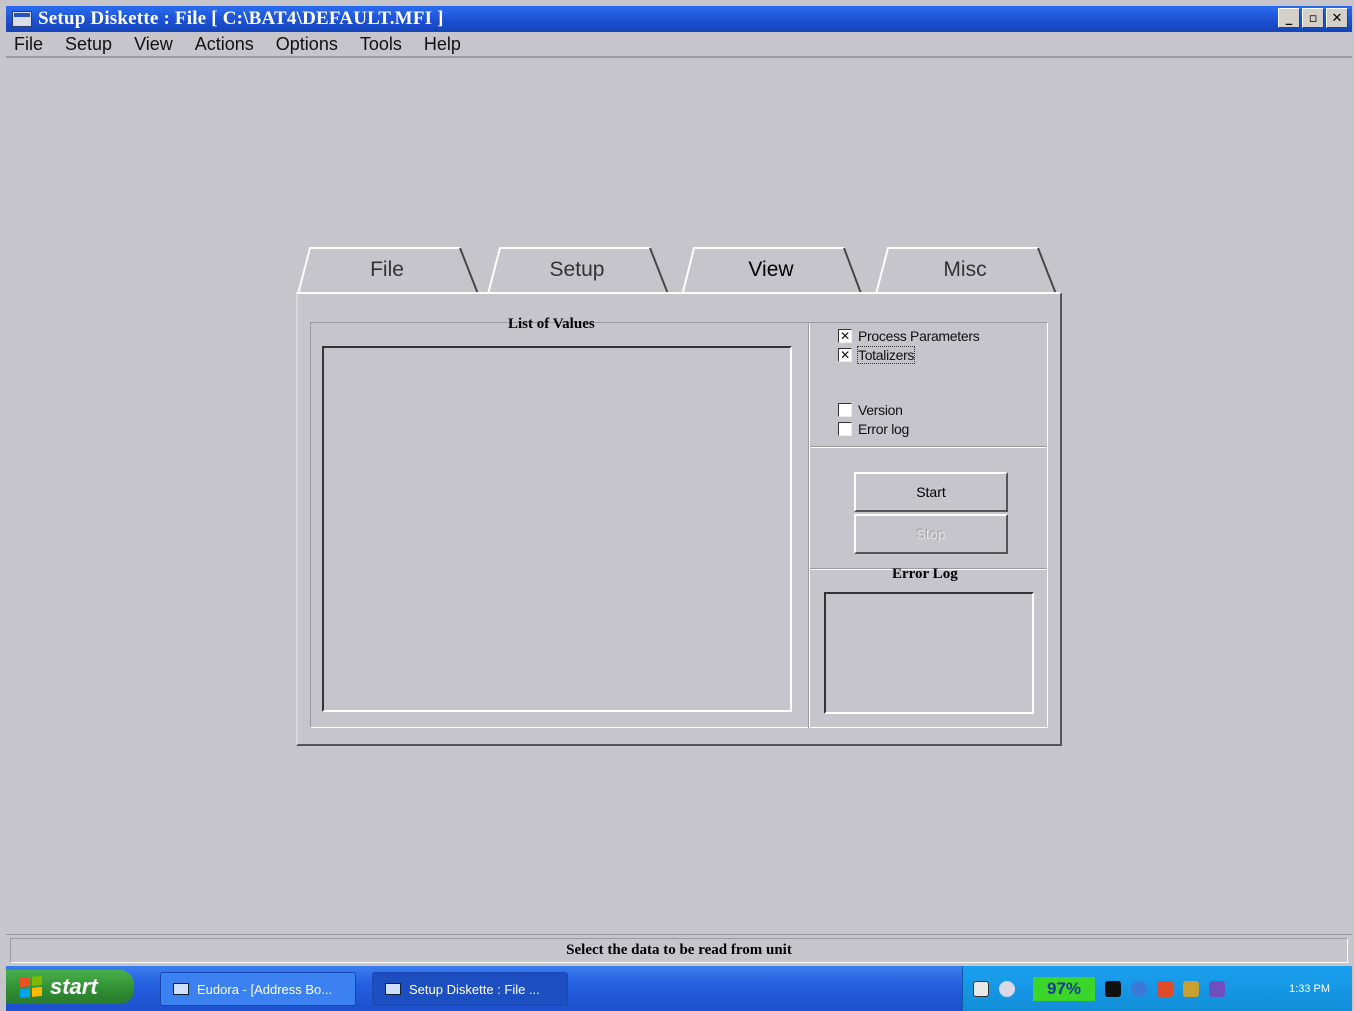  I want to click on security-tray-icon, so click(1191, 988).